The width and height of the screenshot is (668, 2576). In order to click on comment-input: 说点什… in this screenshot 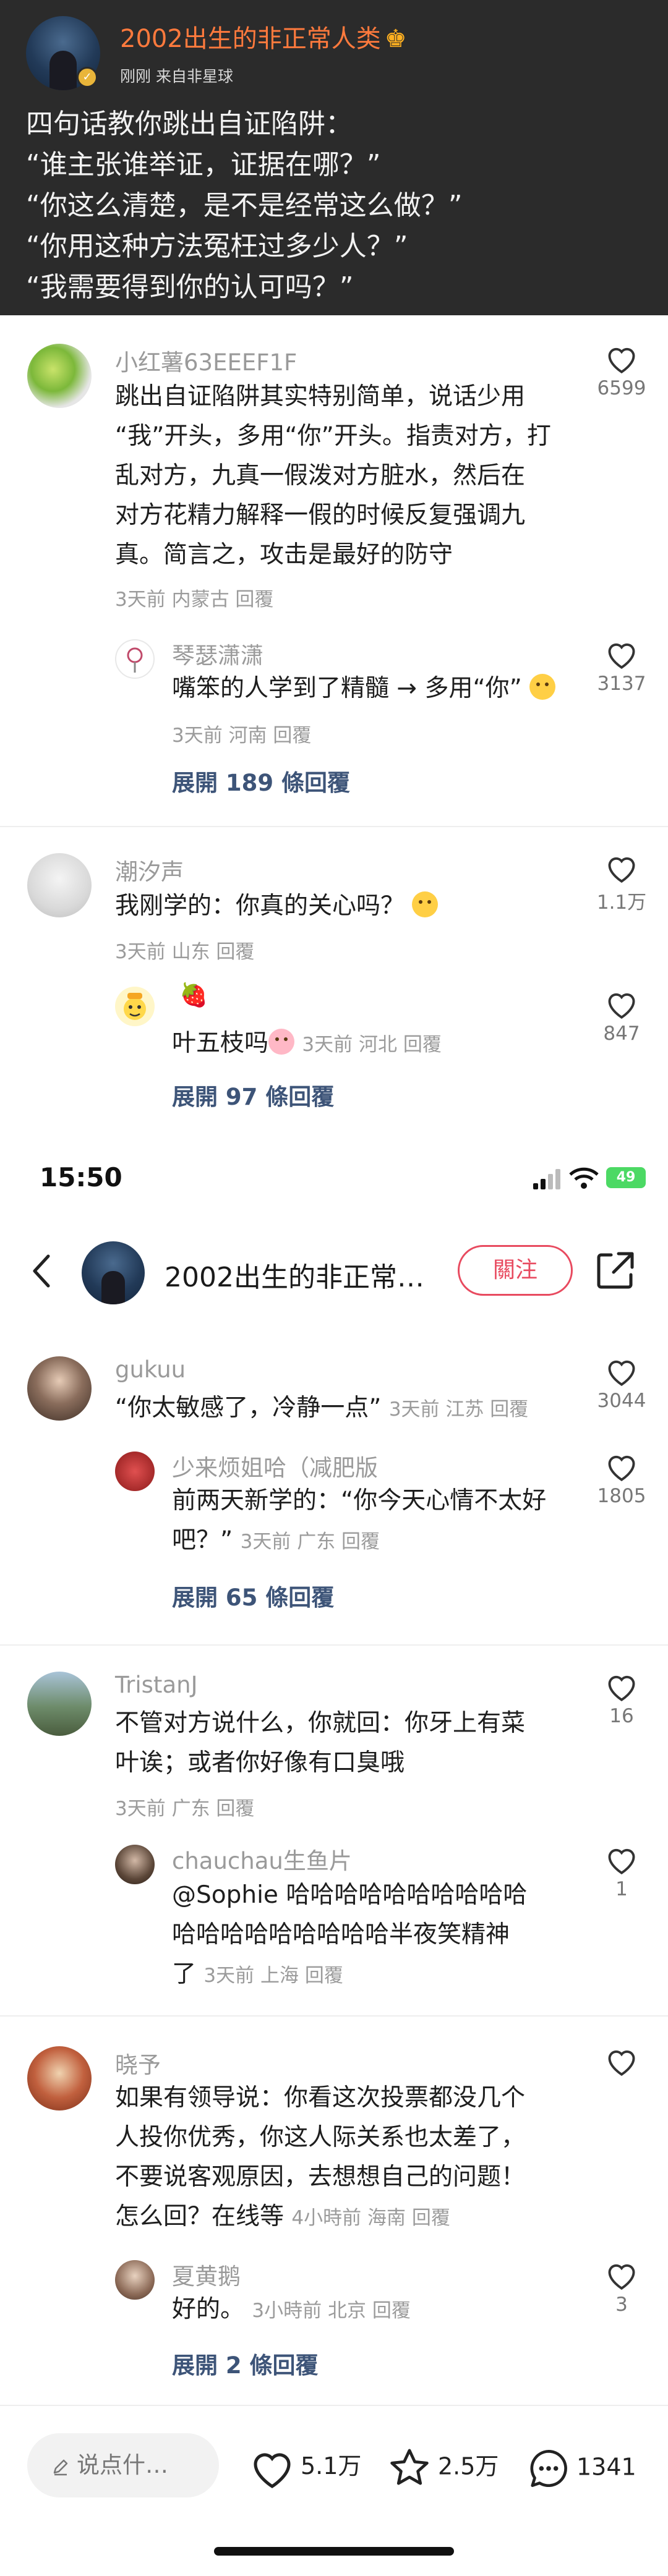, I will do `click(123, 2465)`.